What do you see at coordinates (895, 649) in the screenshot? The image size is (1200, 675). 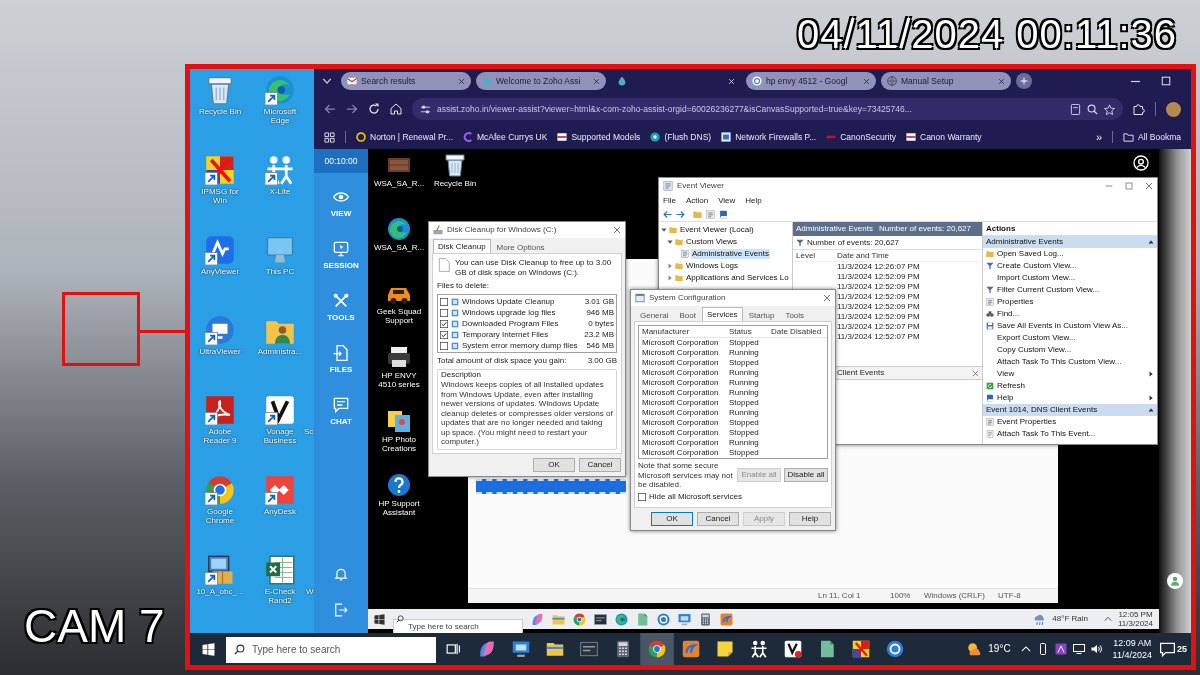 I see `ring-logo-icon` at bounding box center [895, 649].